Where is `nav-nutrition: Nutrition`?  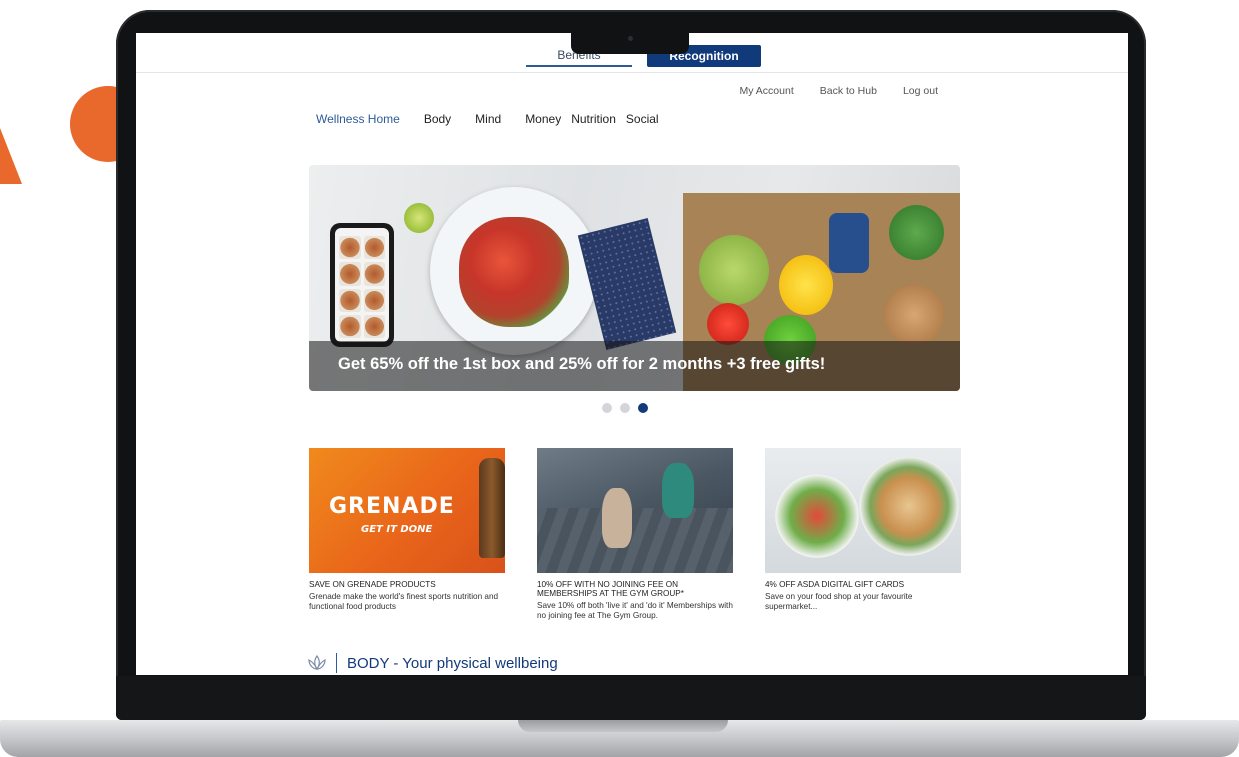
nav-nutrition: Nutrition is located at coordinates (593, 119).